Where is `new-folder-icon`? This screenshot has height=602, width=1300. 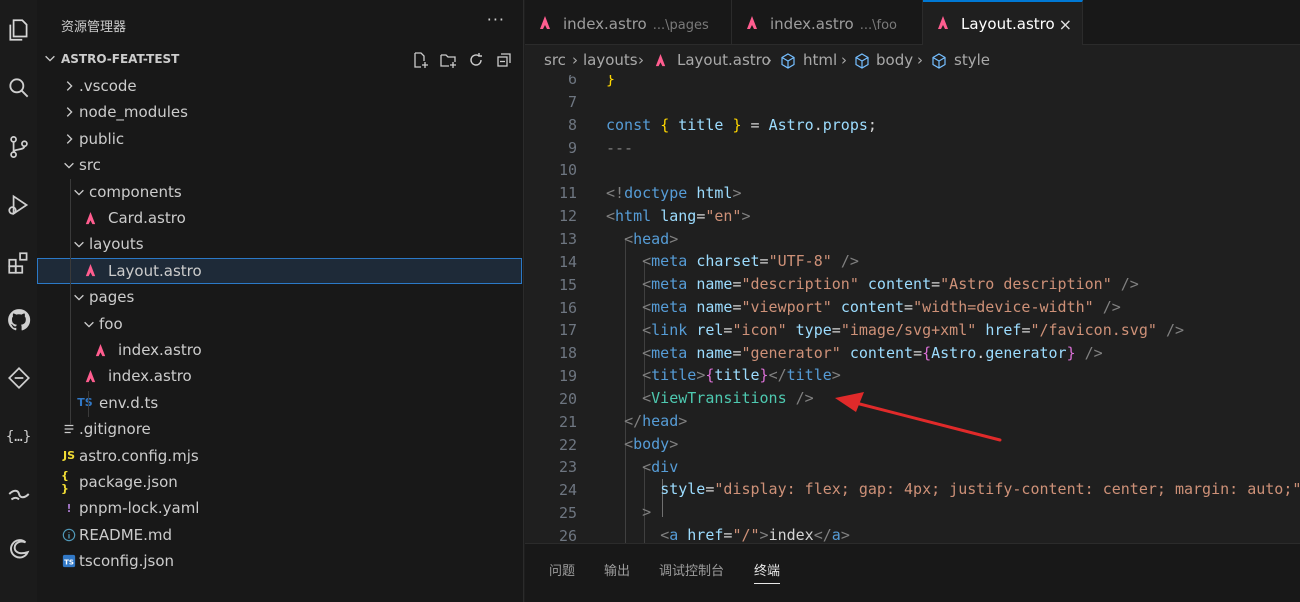
new-folder-icon is located at coordinates (448, 60).